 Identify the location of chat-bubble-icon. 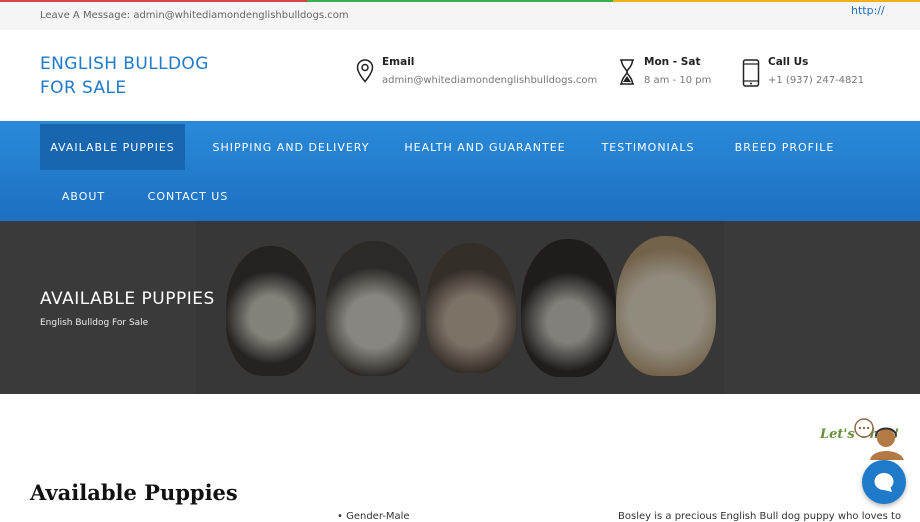
(884, 482).